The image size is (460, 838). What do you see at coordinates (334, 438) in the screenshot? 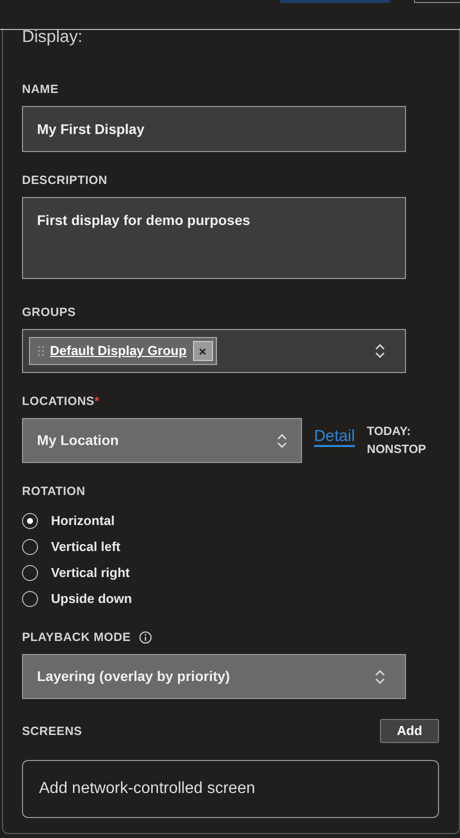
I see `detail-link: Detail` at bounding box center [334, 438].